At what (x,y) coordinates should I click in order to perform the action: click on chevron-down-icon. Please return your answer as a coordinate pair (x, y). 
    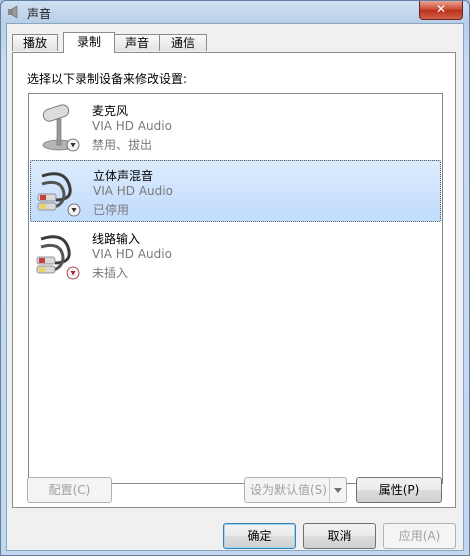
    Looking at the image, I should click on (337, 490).